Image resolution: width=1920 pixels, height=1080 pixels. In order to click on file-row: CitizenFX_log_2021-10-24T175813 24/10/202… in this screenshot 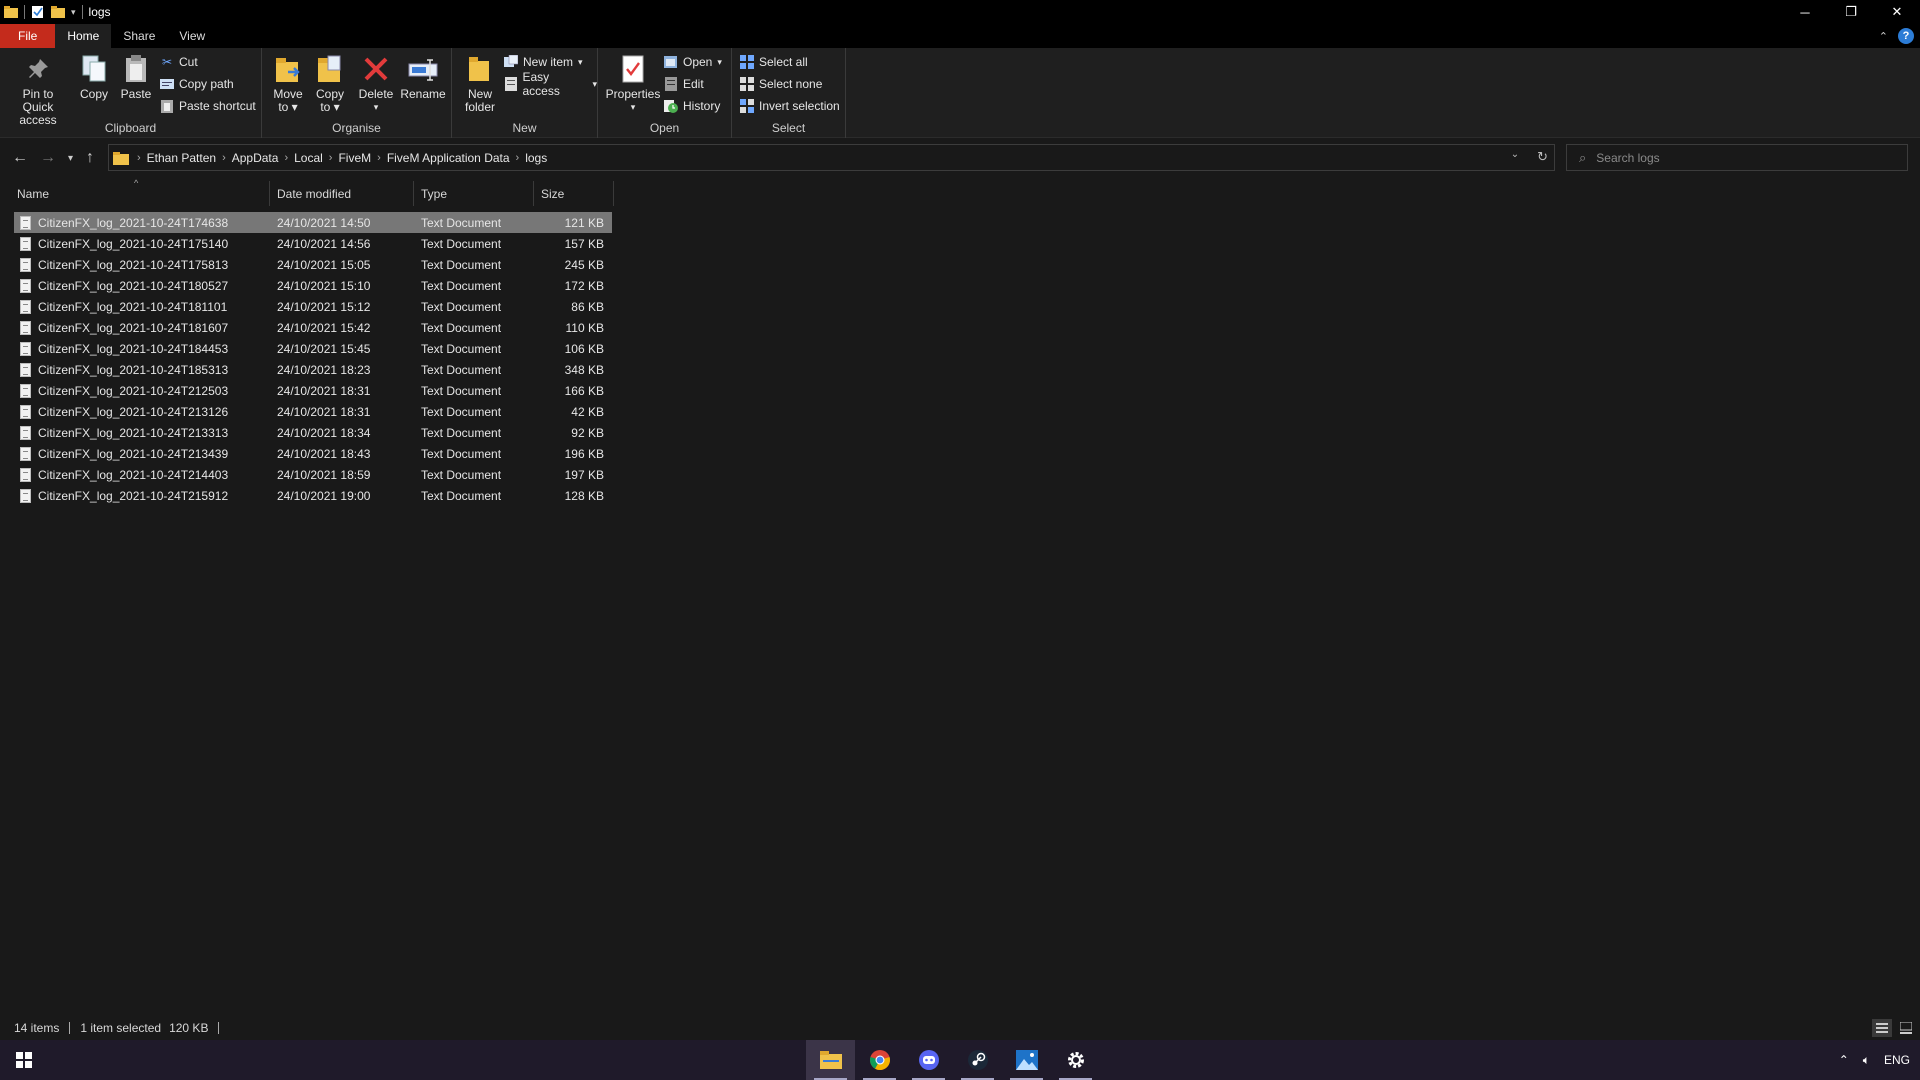, I will do `click(313, 264)`.